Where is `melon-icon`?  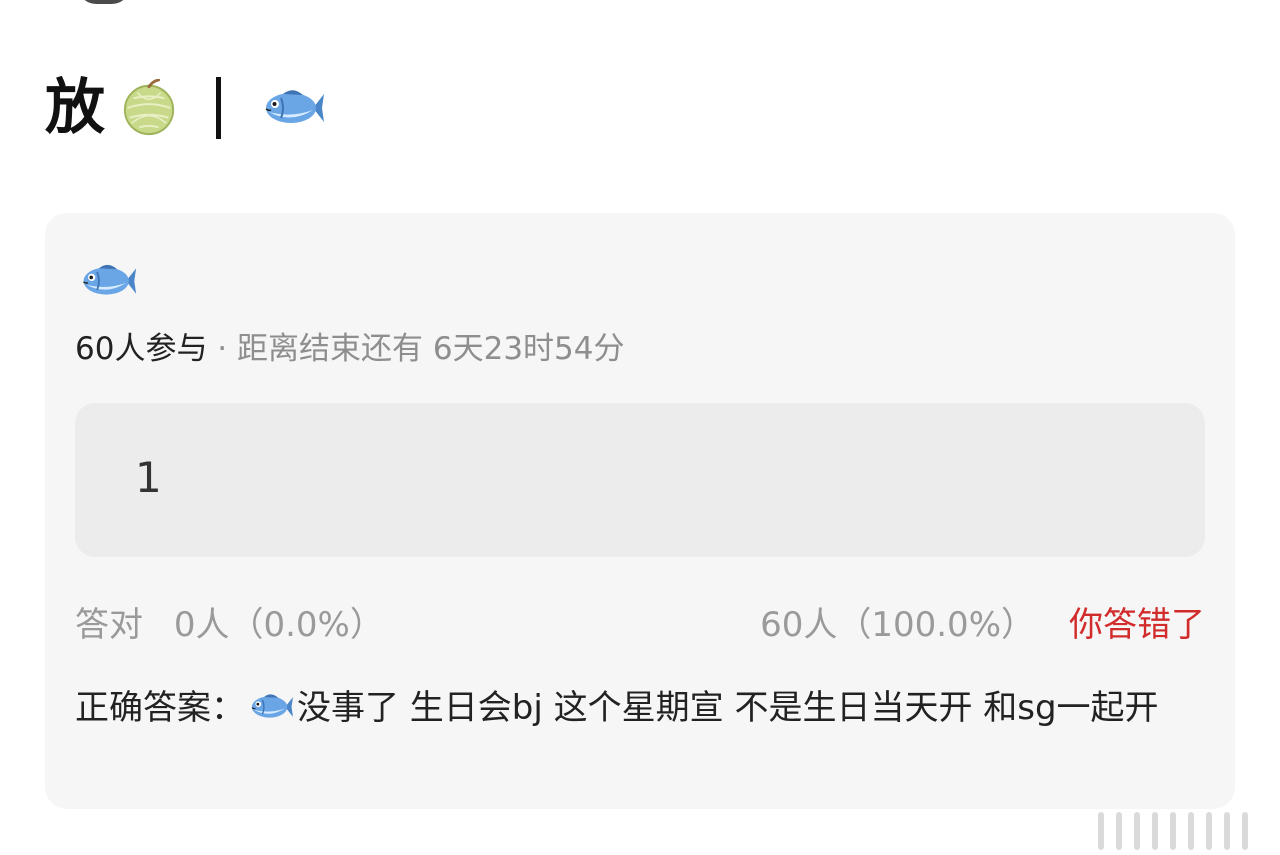 melon-icon is located at coordinates (149, 107).